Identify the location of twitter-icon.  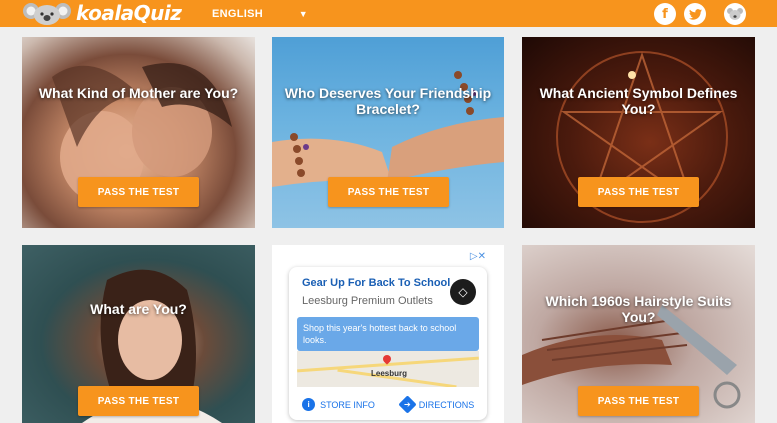
(695, 14).